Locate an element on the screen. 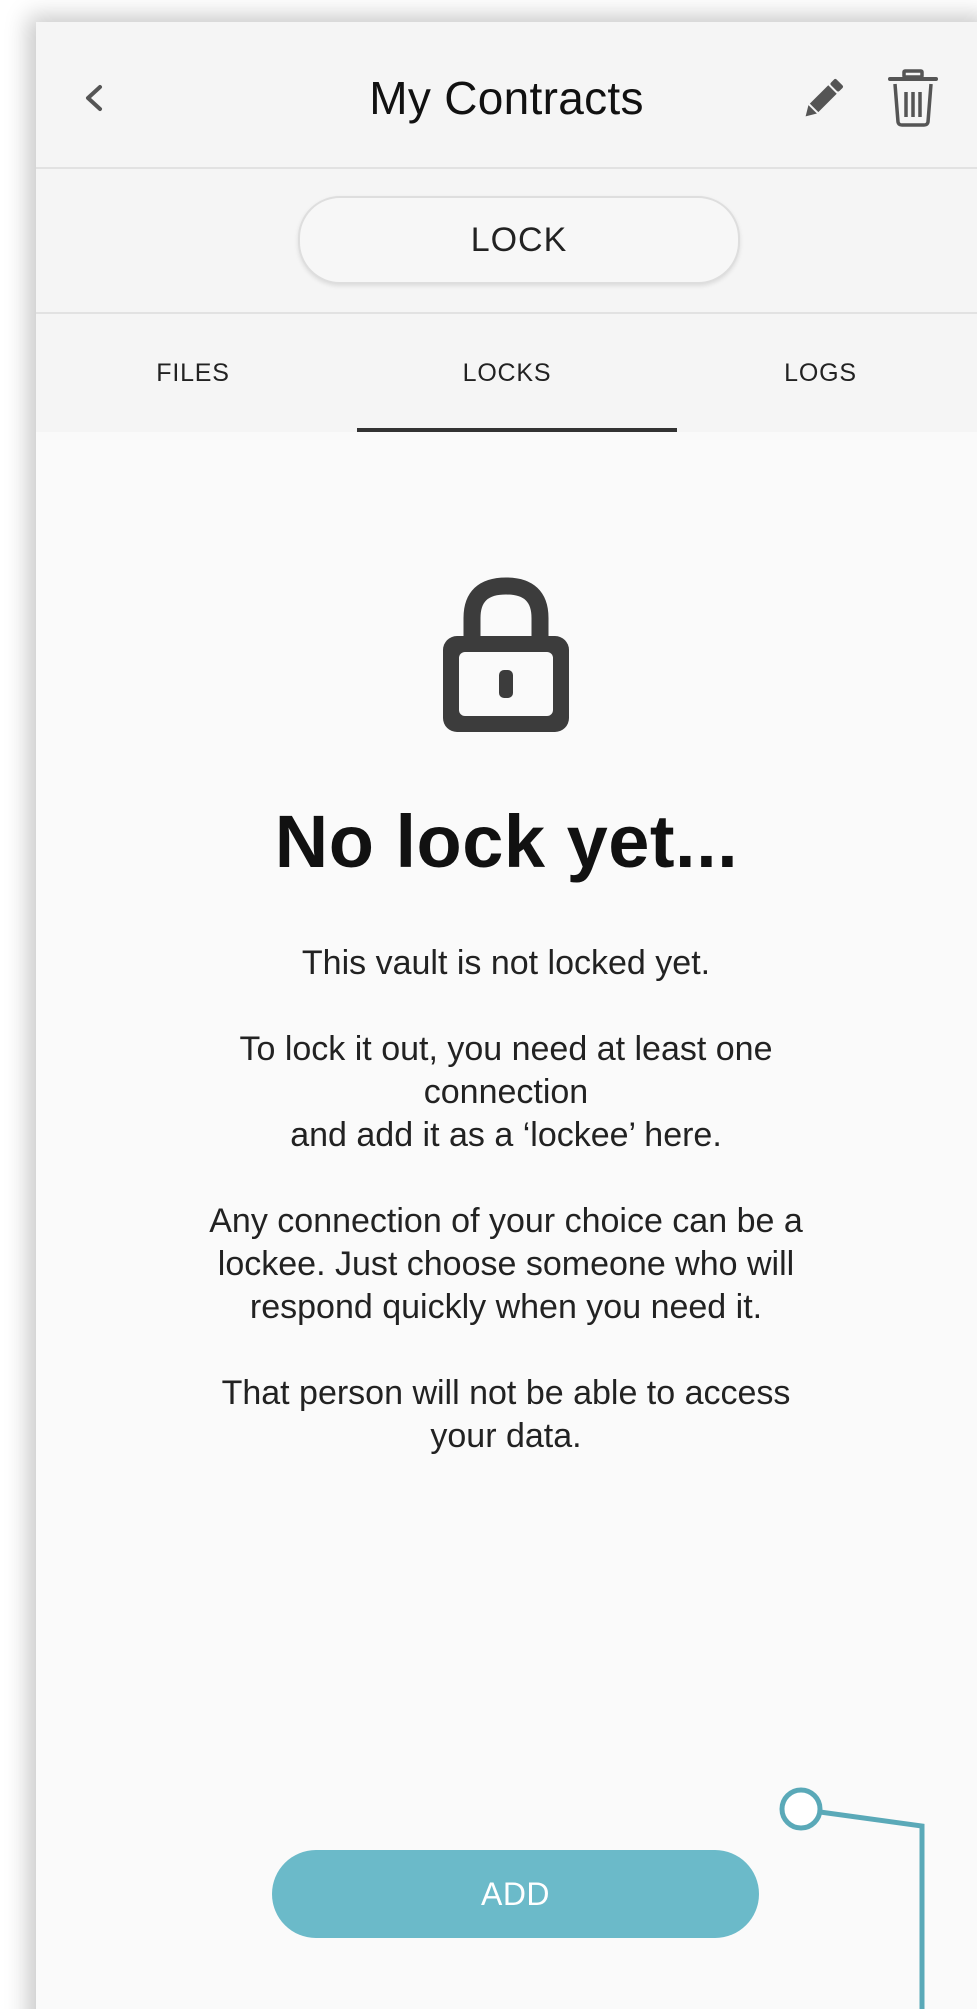 The height and width of the screenshot is (2009, 977). empty-state-paragraph: This vault is not locked yet. is located at coordinates (506, 963).